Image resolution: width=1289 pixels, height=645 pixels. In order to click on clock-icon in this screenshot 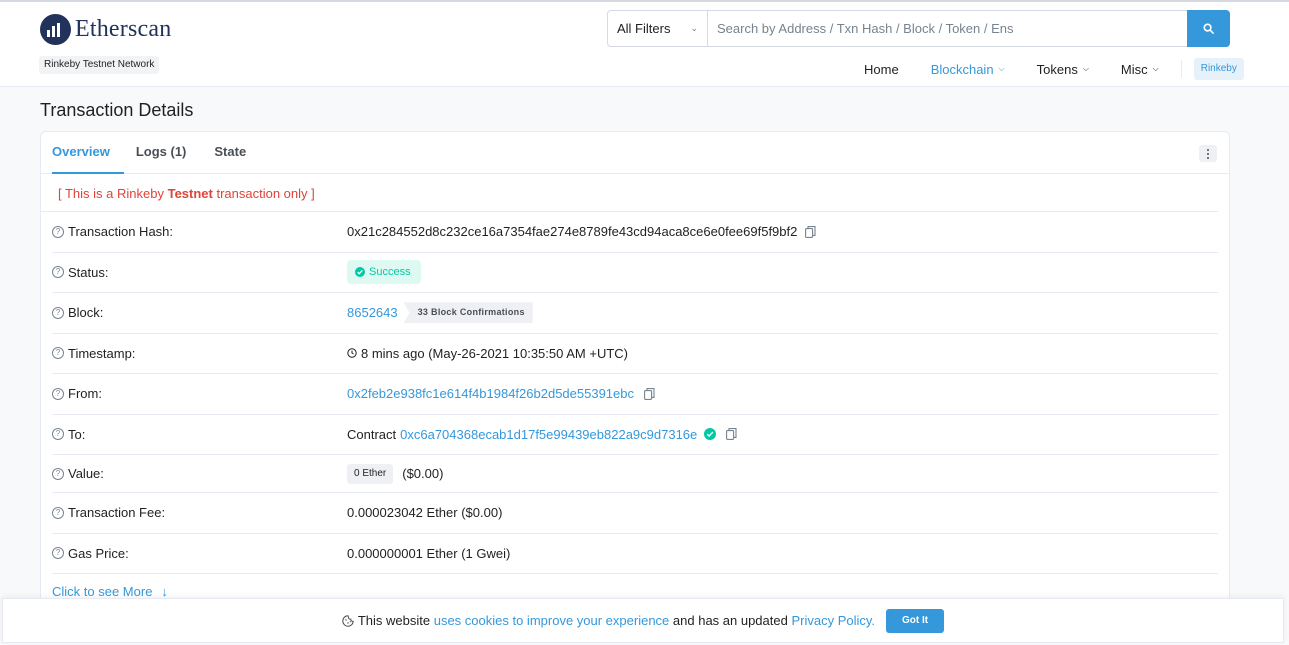, I will do `click(352, 353)`.